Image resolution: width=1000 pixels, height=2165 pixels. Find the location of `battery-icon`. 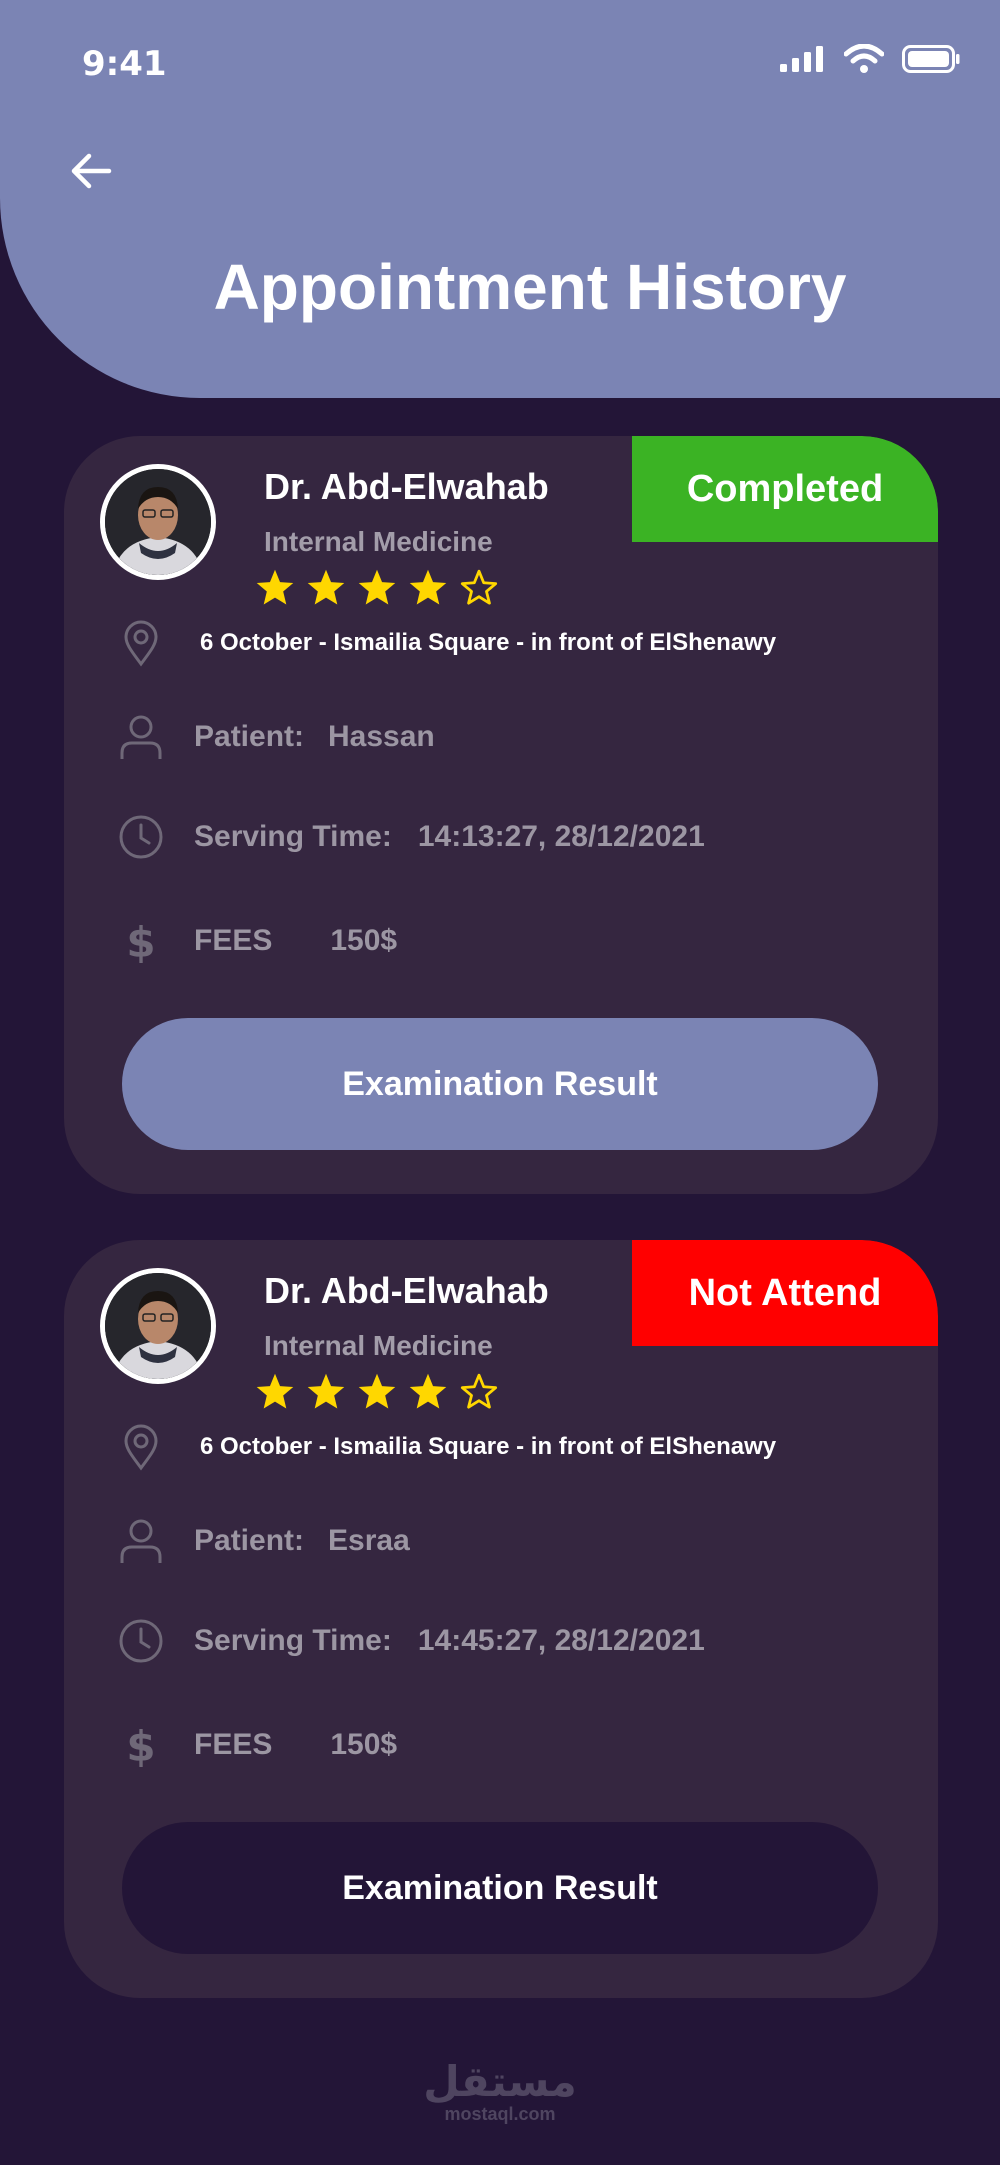

battery-icon is located at coordinates (931, 59).